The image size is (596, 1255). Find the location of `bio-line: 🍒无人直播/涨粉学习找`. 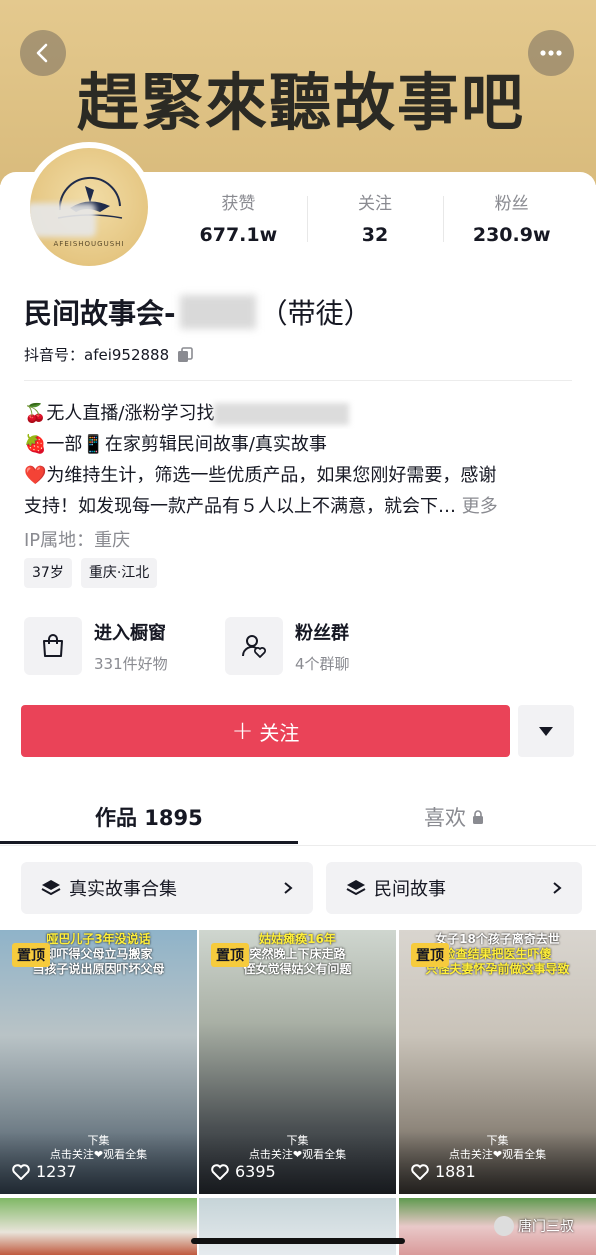

bio-line: 🍒无人直播/涨粉学习找 is located at coordinates (300, 413).